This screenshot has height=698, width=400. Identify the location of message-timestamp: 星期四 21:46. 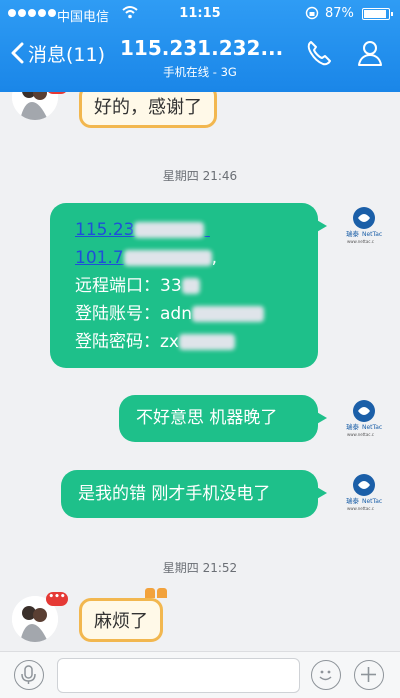
(200, 176).